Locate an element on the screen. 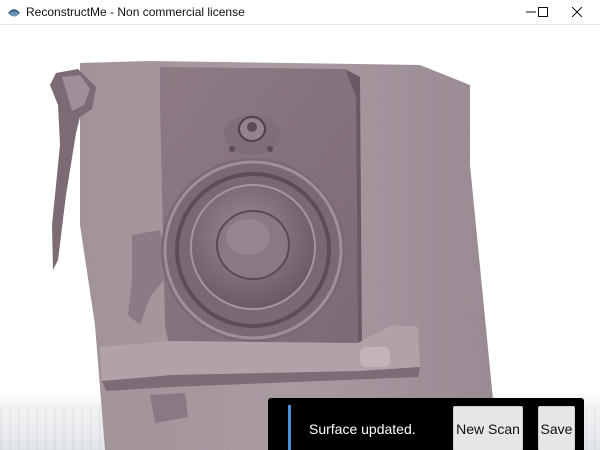  toast-accent-bar is located at coordinates (289, 427).